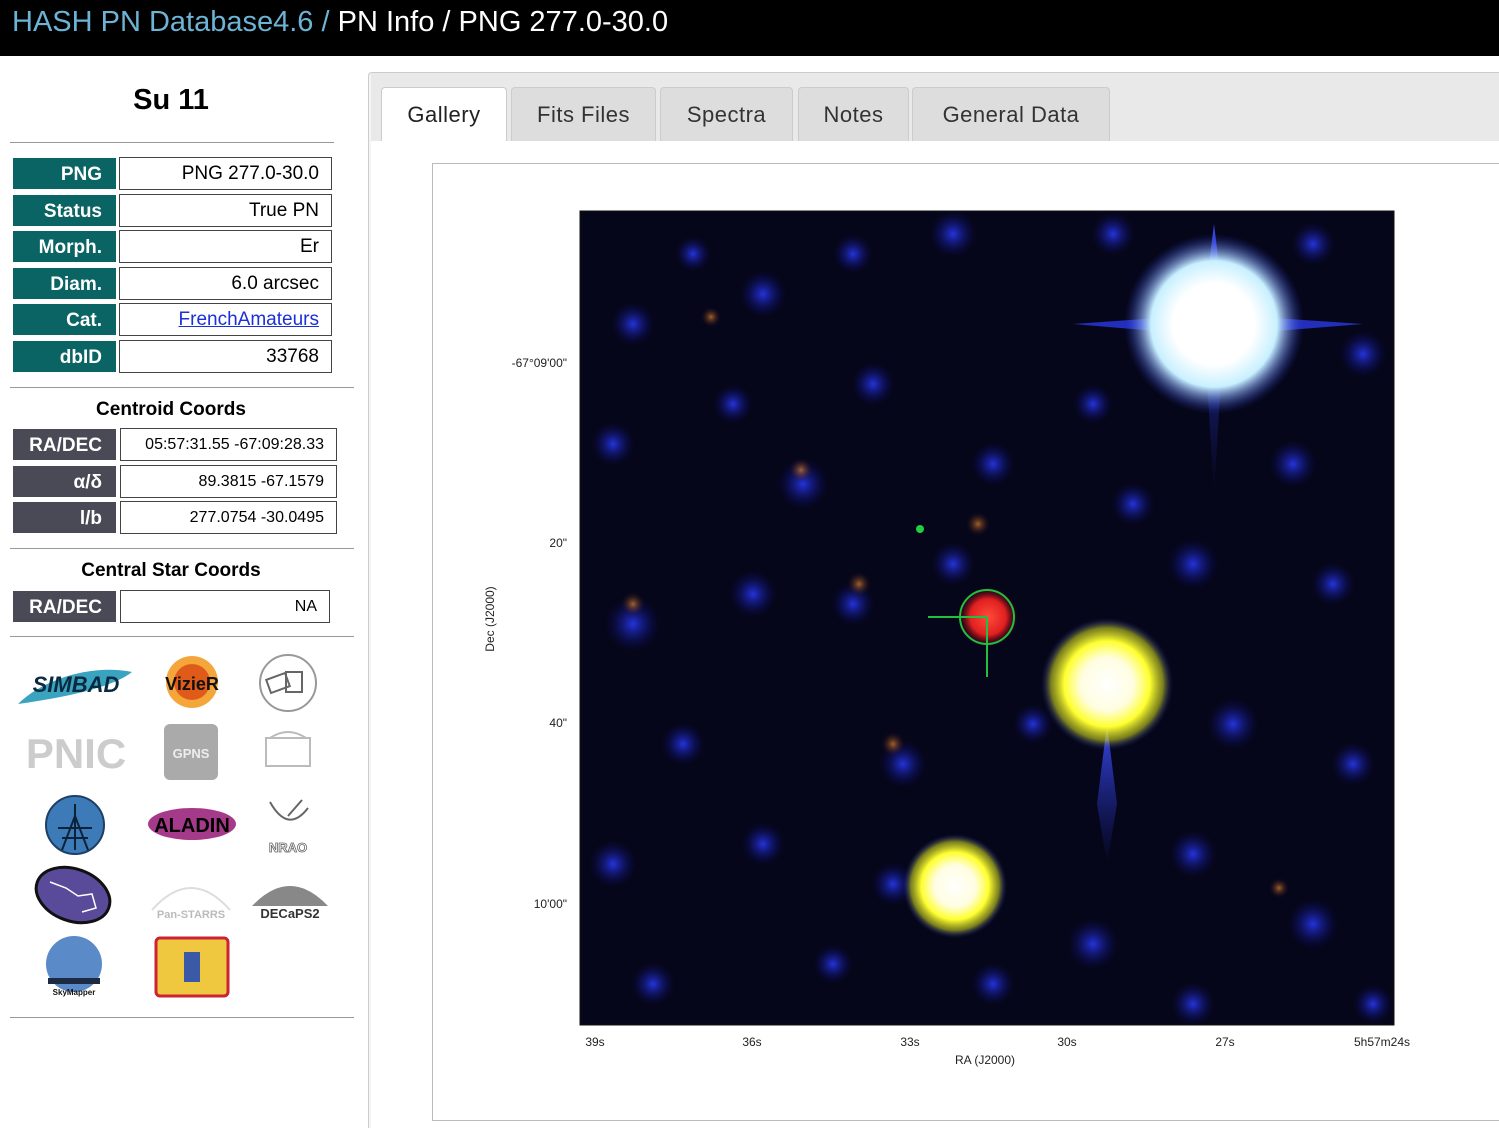 This screenshot has height=1129, width=1499. Describe the element at coordinates (594, 1042) in the screenshot. I see `x-tick-label: 39s` at that location.